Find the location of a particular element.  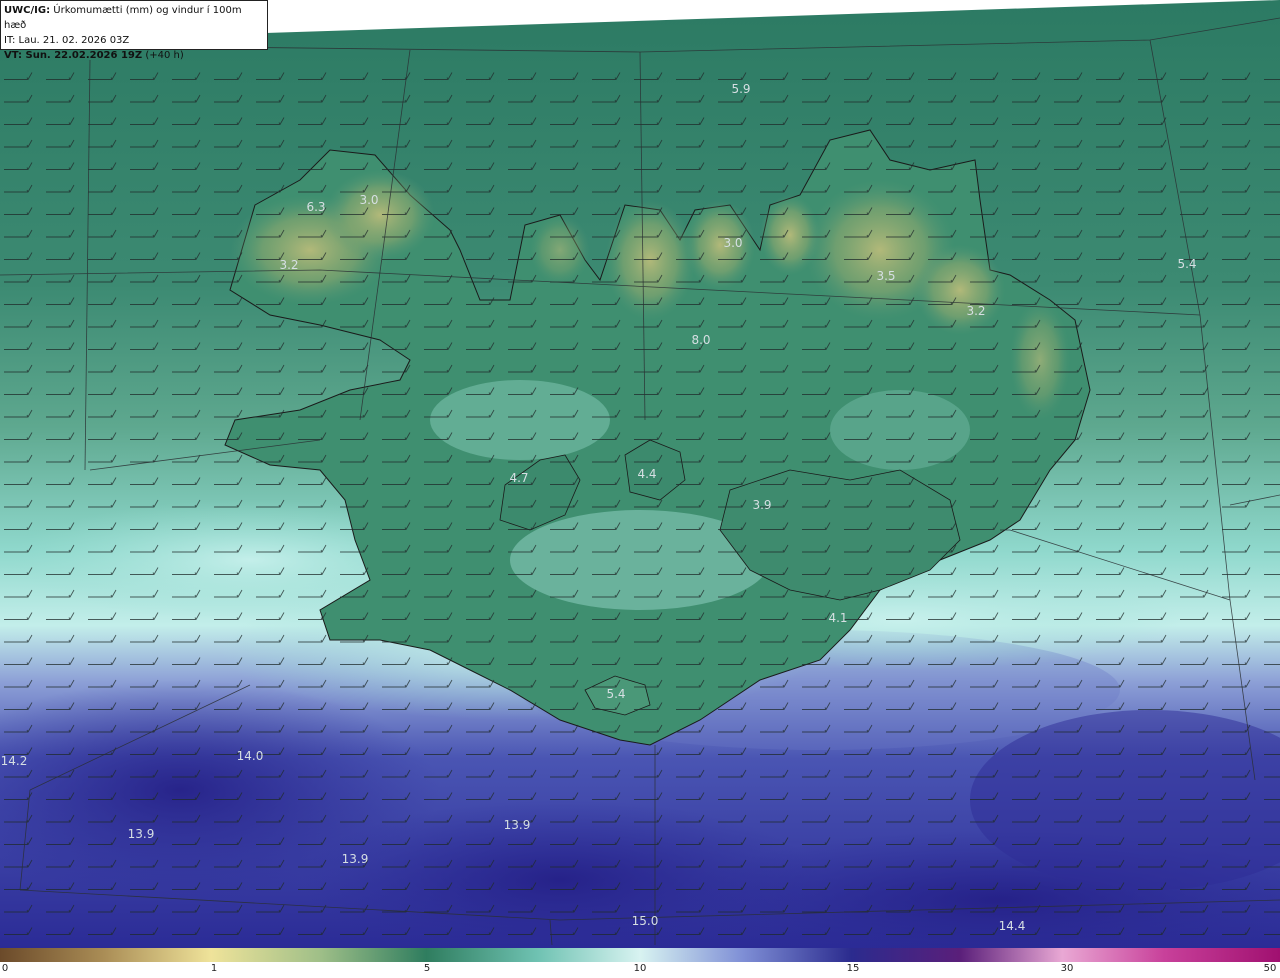

colorbar-tick: 1 is located at coordinates (214, 968).